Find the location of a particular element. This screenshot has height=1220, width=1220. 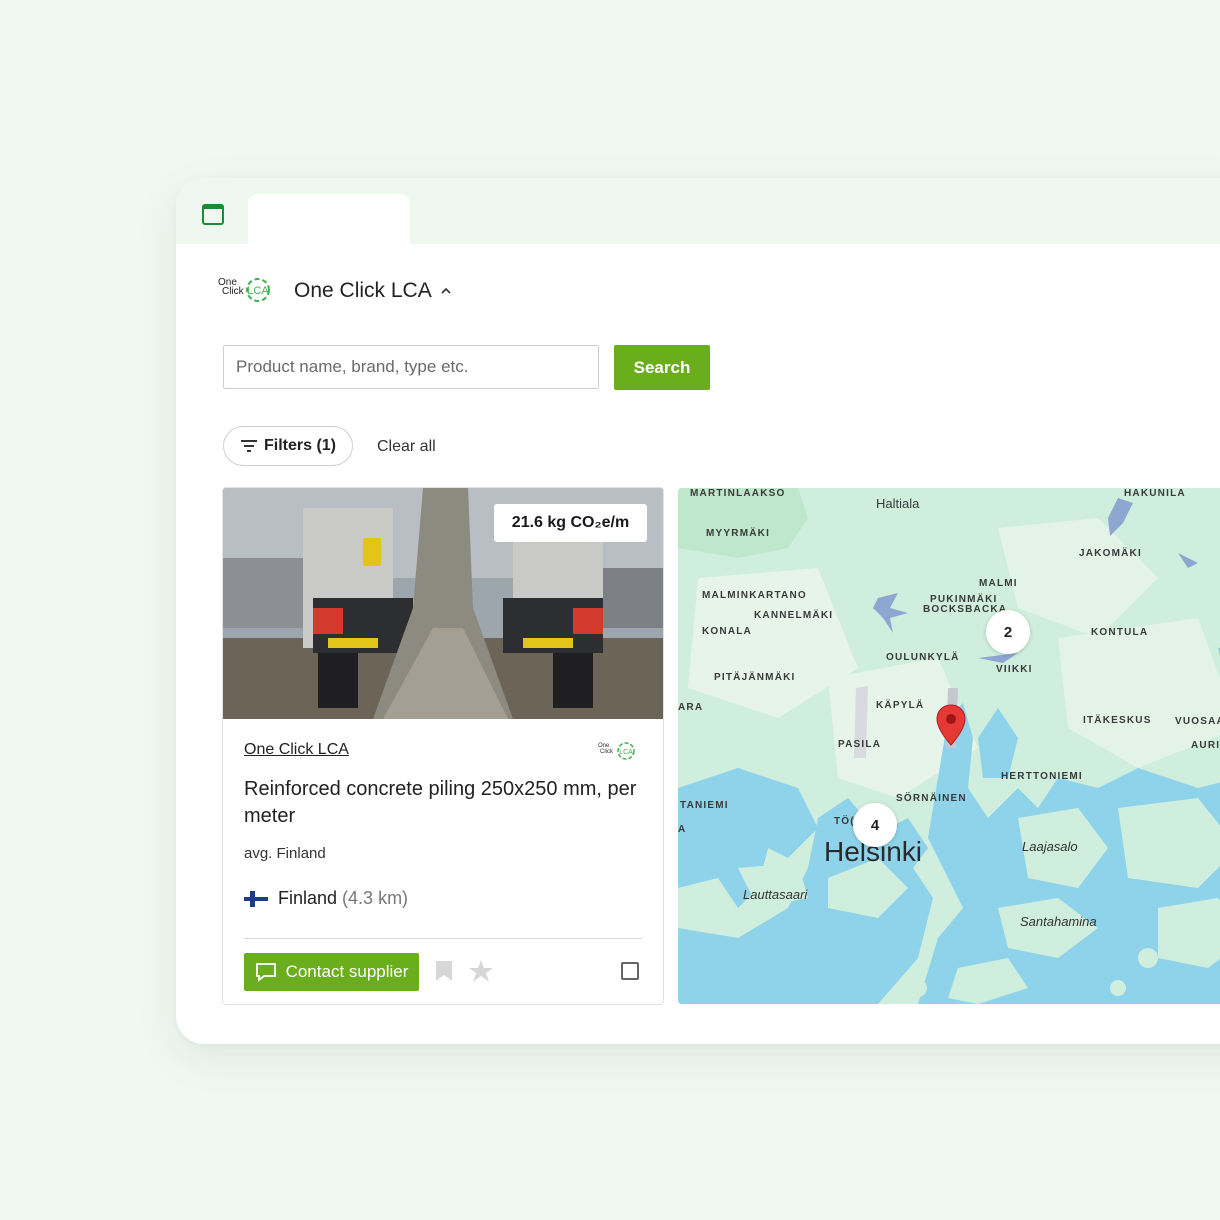

compare-checkbox is located at coordinates (630, 971).